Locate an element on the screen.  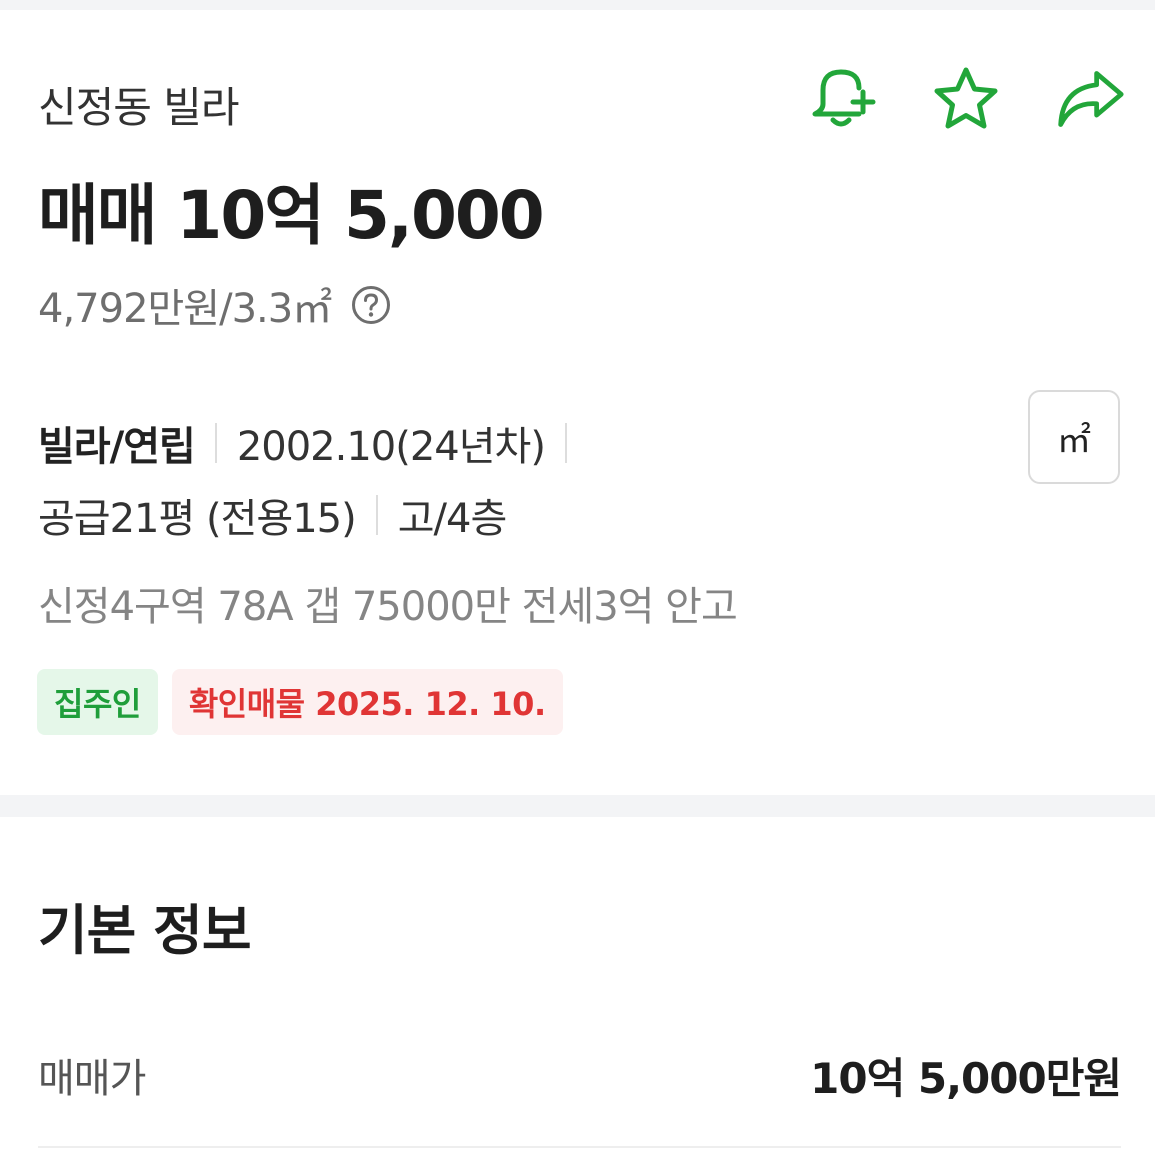
alert-add-button is located at coordinates (842, 99).